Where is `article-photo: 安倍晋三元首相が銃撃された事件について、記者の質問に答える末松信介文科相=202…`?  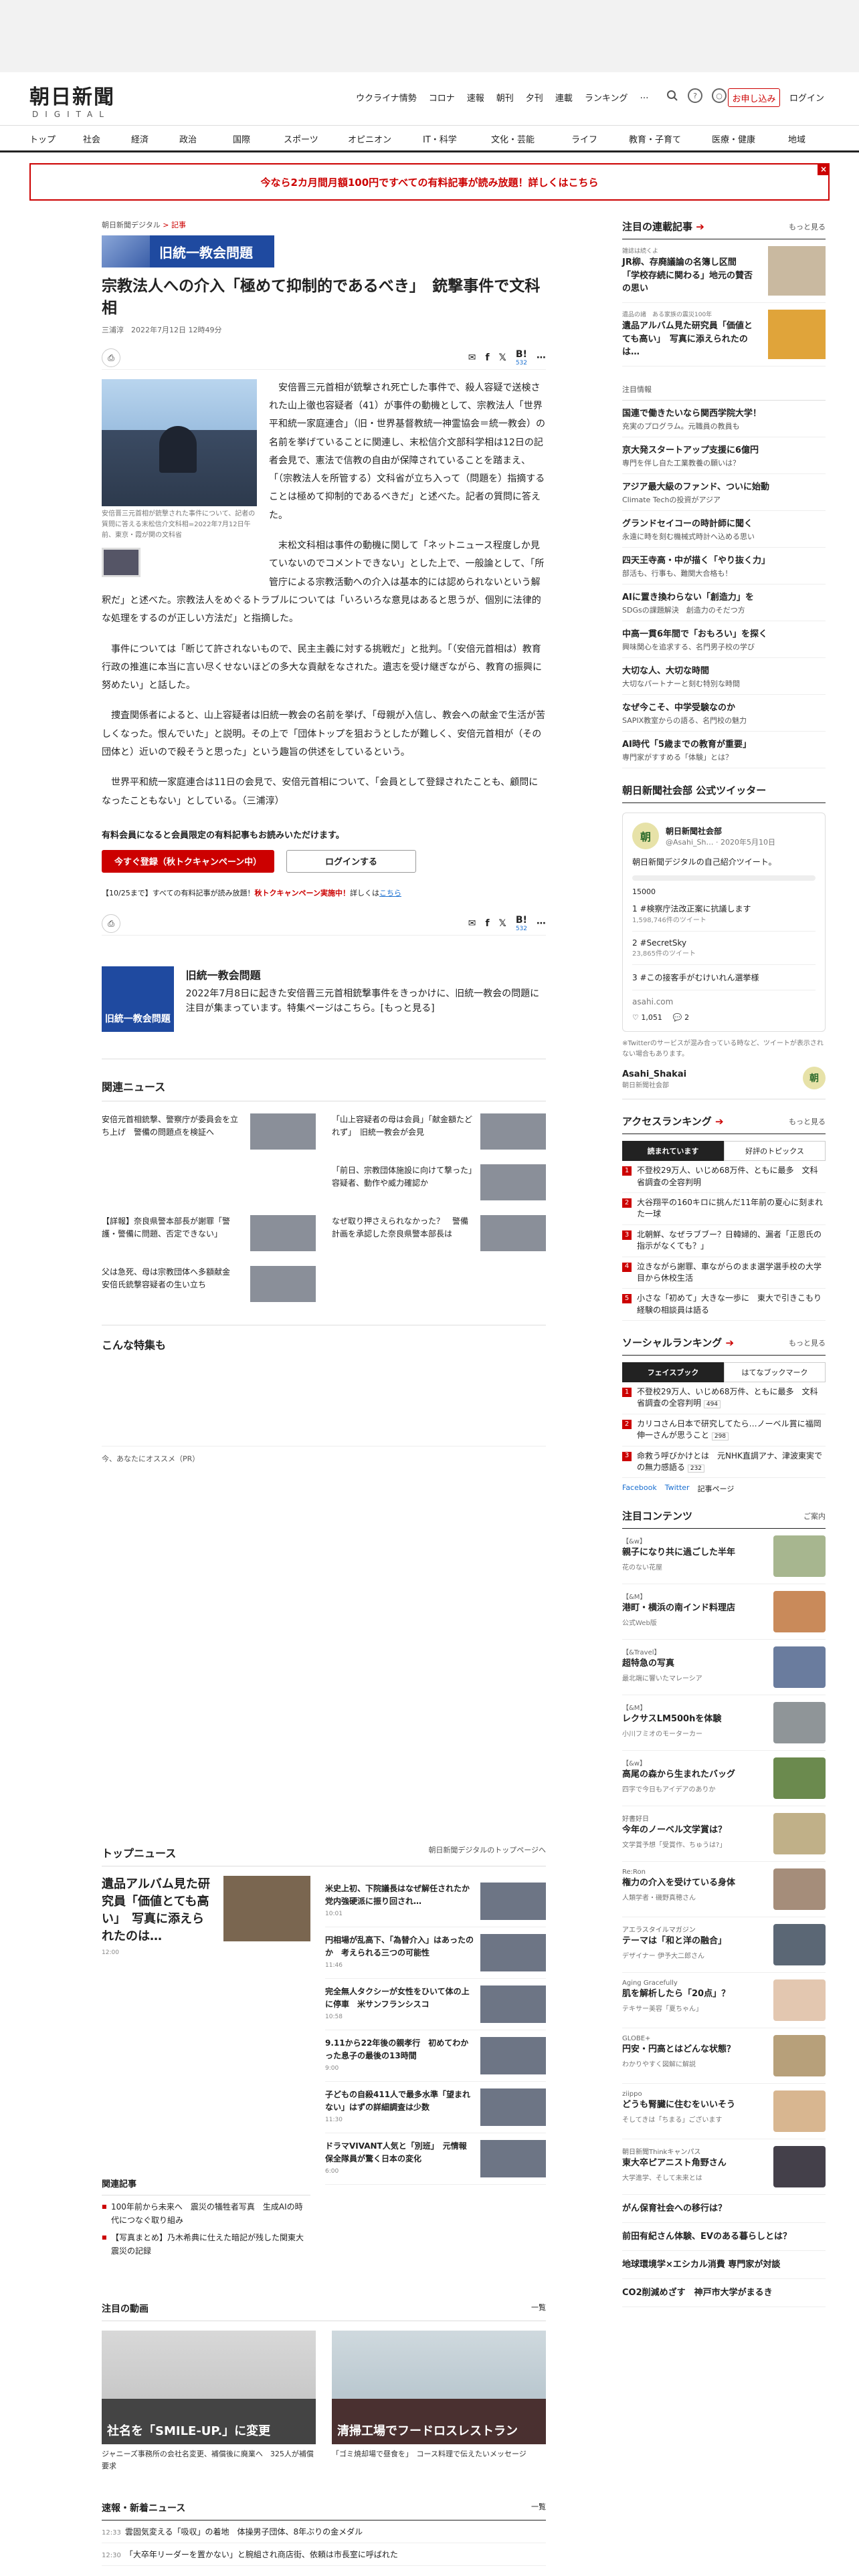 article-photo: 安倍晋三元首相が銃撃された事件について、記者の質問に答える末松信介文科相=202… is located at coordinates (179, 478).